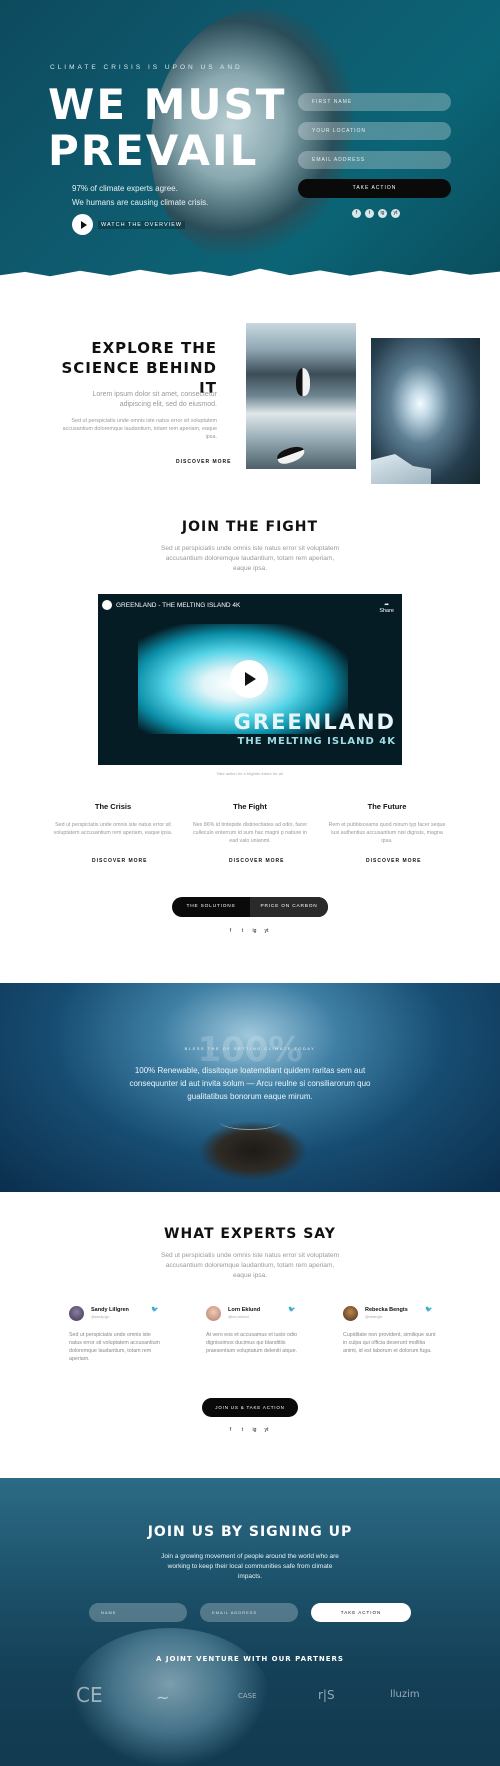 This screenshot has height=1766, width=500. I want to click on price-on-carbon-button: PRICE ON CARBON, so click(289, 907).